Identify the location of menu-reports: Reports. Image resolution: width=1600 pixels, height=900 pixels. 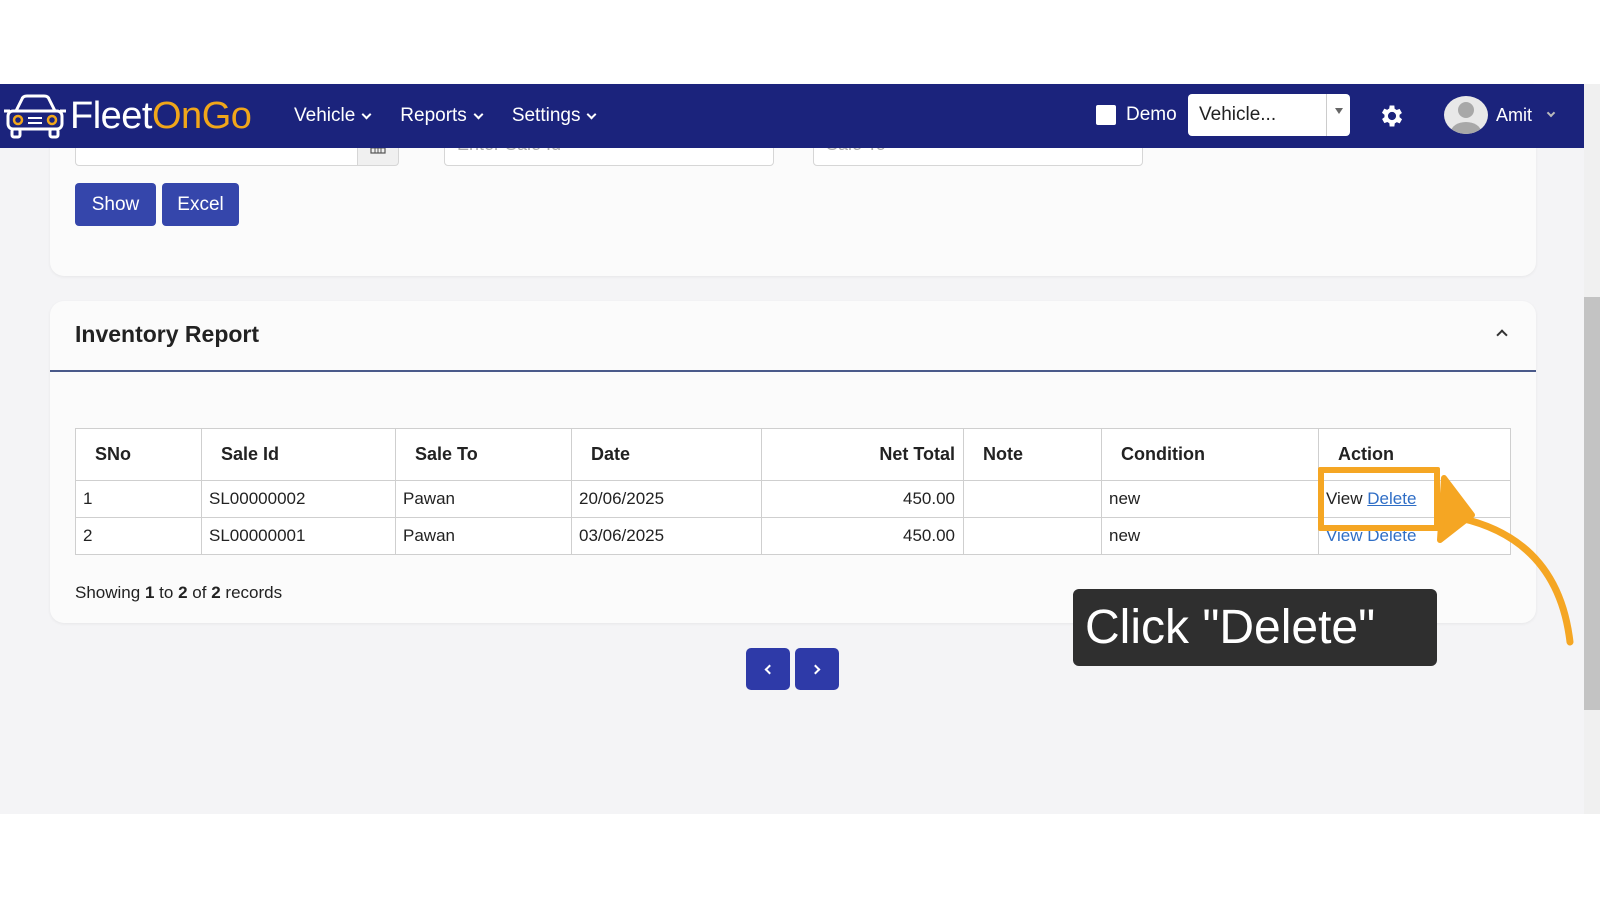
(442, 116).